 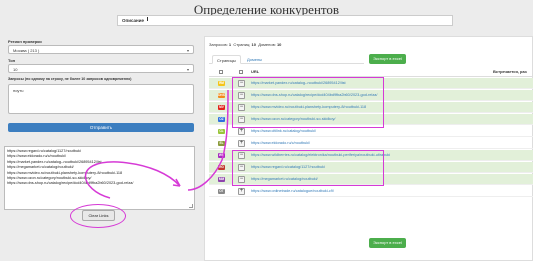 What do you see at coordinates (101, 68) in the screenshot?
I see `top-select: 10 ▾` at bounding box center [101, 68].